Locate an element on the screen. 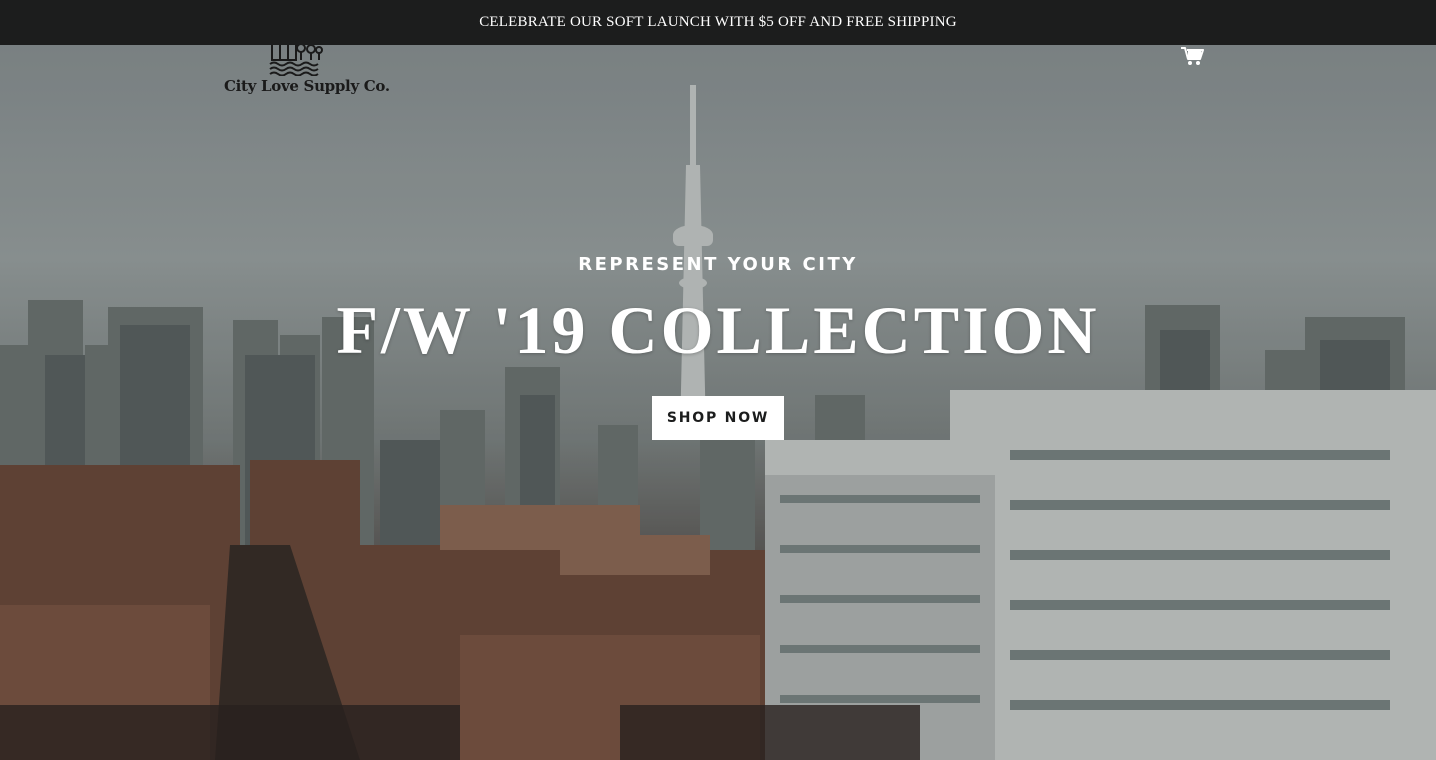  cart-icon is located at coordinates (1192, 56).